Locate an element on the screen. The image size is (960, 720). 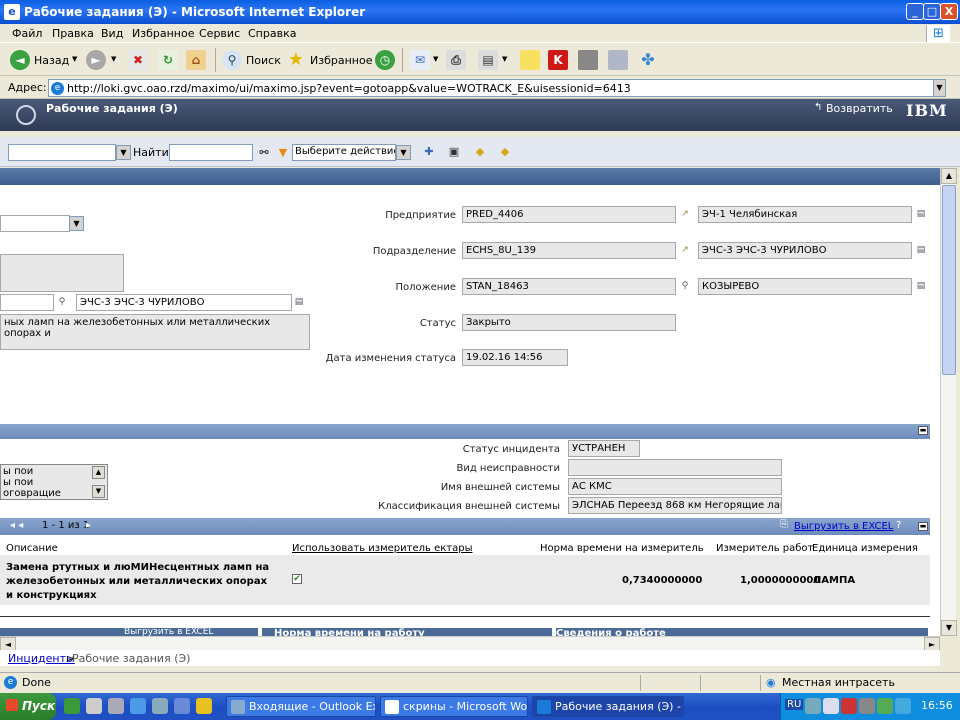
enterprise-detail-icon: ▤ is located at coordinates (921, 214).